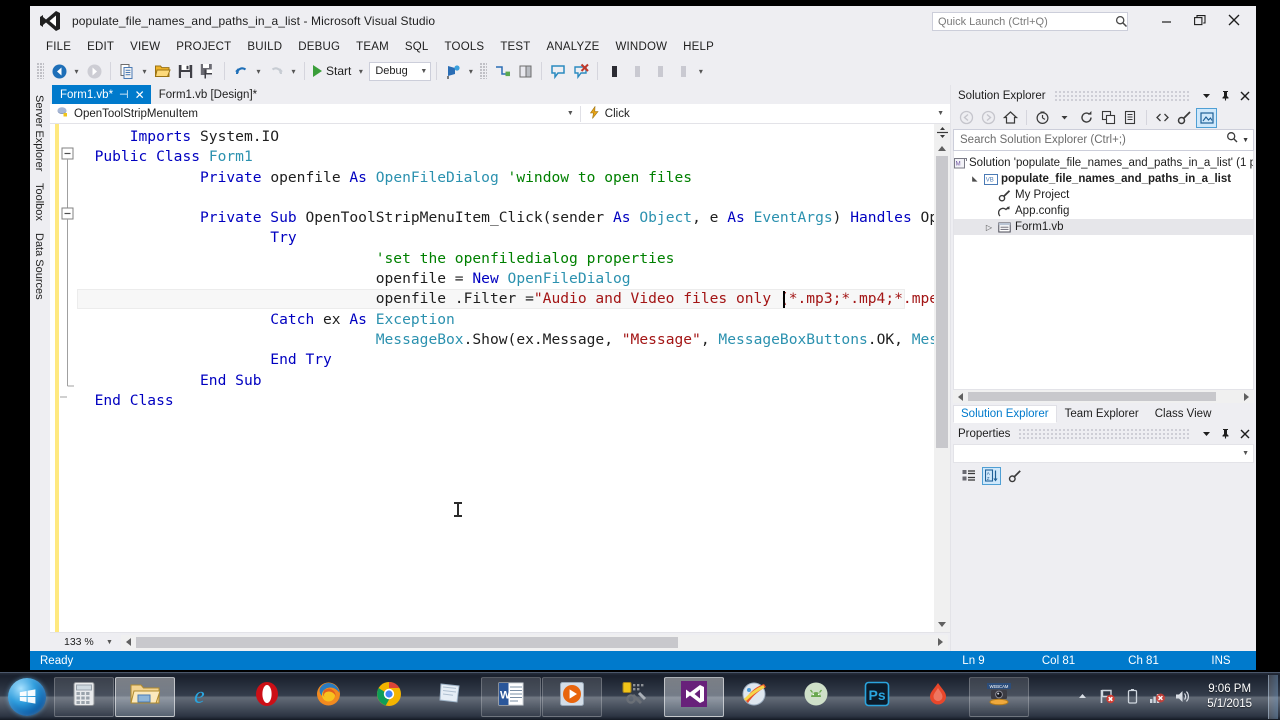 The image size is (1280, 720). Describe the element at coordinates (991, 476) in the screenshot. I see `alphabetical-icon: A Z` at that location.